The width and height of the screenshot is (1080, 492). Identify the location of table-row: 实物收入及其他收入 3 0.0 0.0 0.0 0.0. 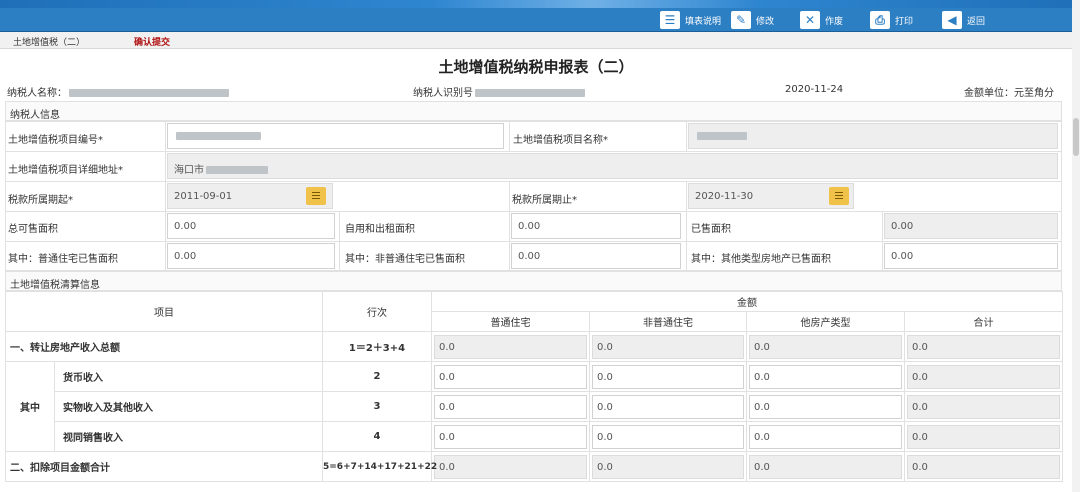
(534, 406).